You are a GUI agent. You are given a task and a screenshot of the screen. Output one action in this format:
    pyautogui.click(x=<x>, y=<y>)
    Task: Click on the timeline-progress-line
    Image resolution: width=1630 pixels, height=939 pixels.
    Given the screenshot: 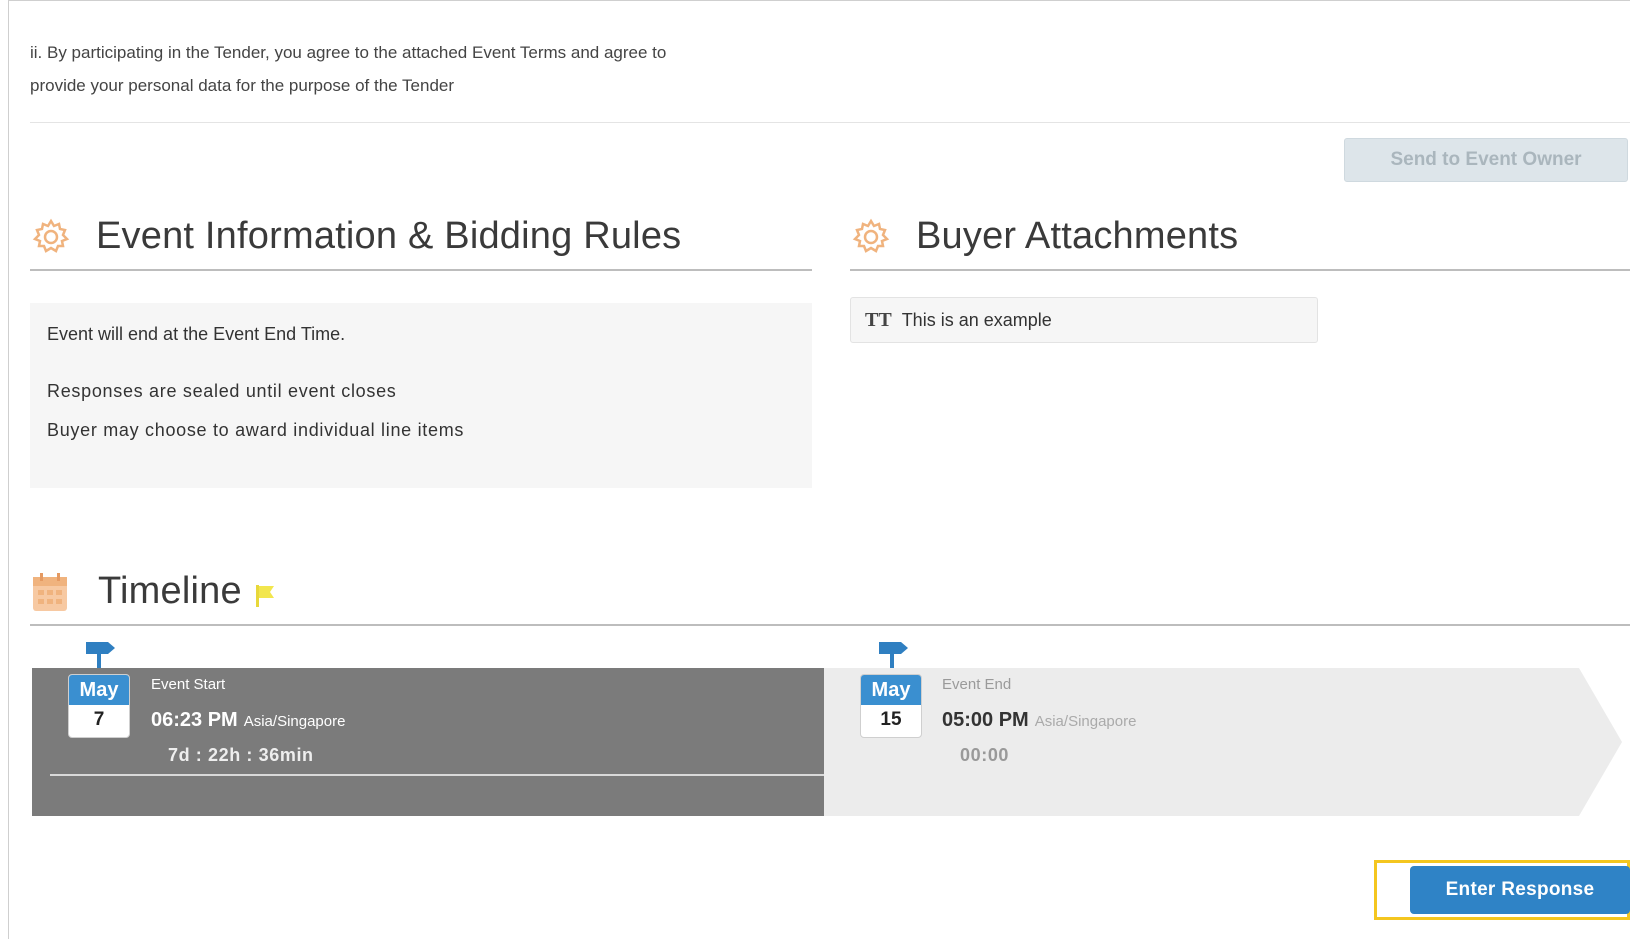 What is the action you would take?
    pyautogui.click(x=437, y=775)
    